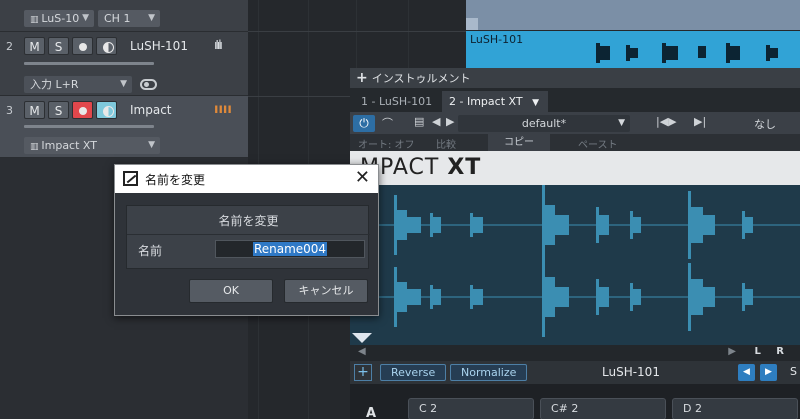  What do you see at coordinates (631, 372) in the screenshot?
I see `sample-name: LuSH-101` at bounding box center [631, 372].